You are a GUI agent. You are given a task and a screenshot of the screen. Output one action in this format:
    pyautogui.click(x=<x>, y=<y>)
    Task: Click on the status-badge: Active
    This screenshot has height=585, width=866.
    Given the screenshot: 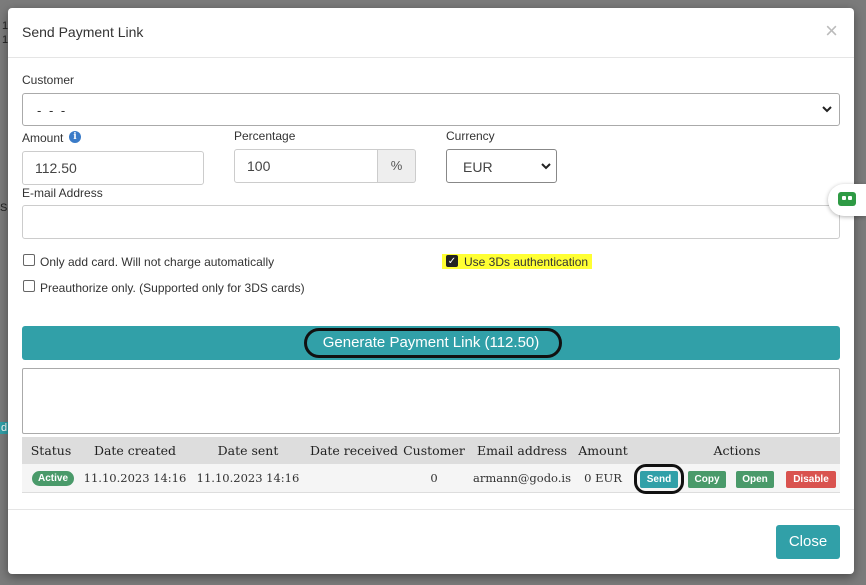 What is the action you would take?
    pyautogui.click(x=52, y=478)
    